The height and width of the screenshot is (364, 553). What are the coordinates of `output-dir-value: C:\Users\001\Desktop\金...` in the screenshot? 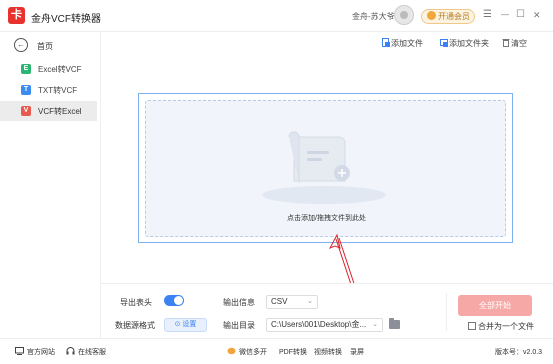 It's located at (319, 324).